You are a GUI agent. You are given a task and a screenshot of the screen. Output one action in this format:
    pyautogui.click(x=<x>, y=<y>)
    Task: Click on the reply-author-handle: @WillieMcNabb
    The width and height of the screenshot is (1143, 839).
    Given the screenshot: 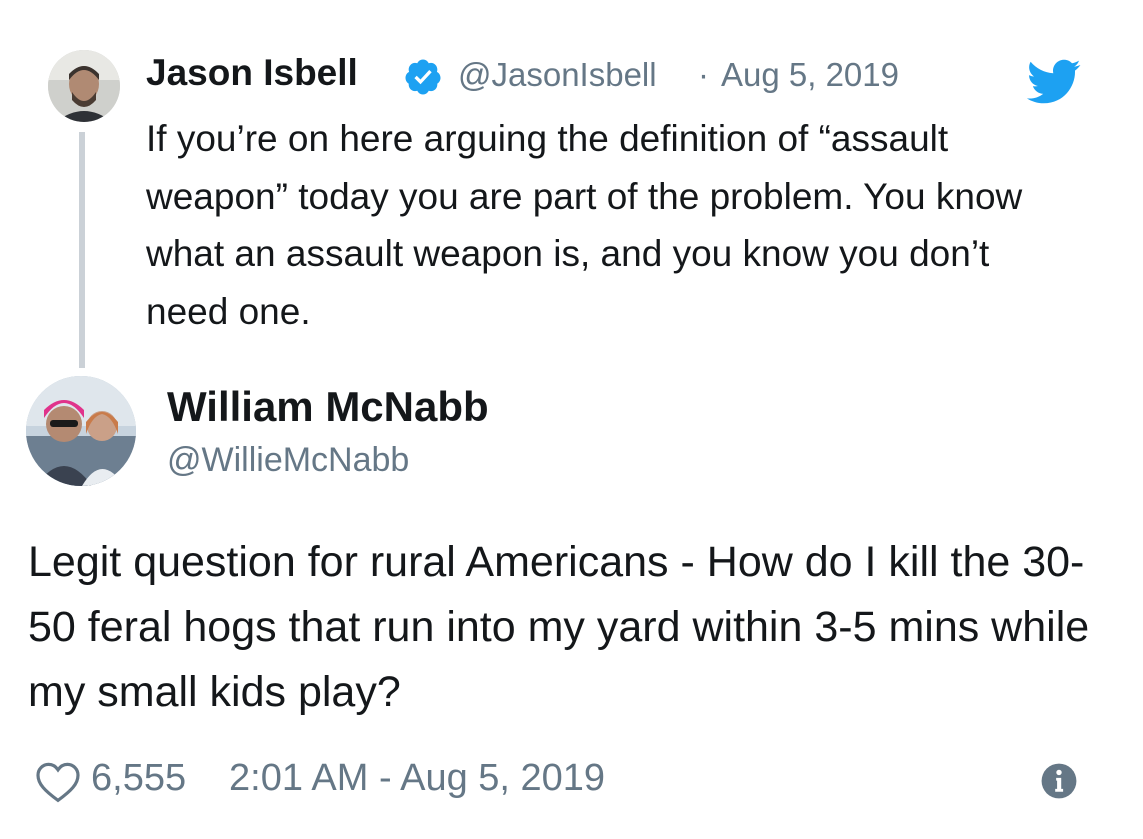 What is the action you would take?
    pyautogui.click(x=288, y=460)
    